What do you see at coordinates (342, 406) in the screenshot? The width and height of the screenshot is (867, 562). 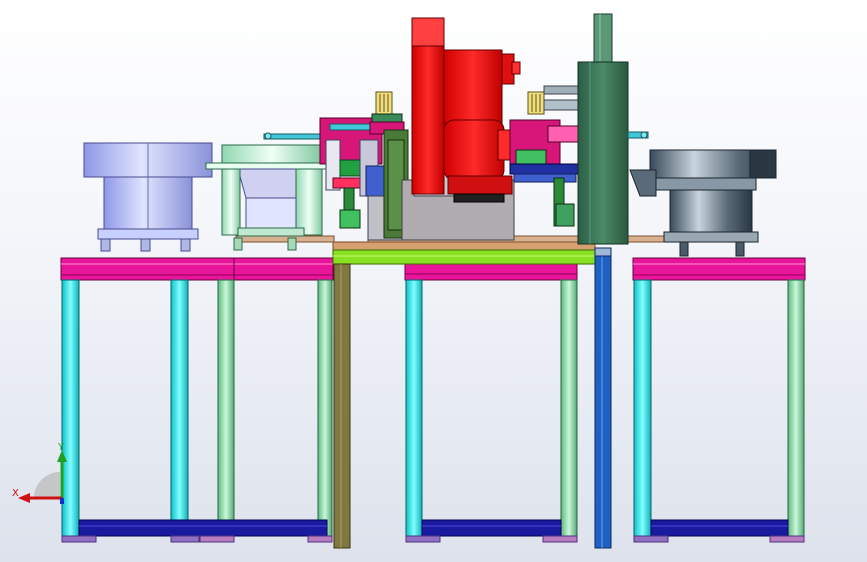 I see `olive-support-column` at bounding box center [342, 406].